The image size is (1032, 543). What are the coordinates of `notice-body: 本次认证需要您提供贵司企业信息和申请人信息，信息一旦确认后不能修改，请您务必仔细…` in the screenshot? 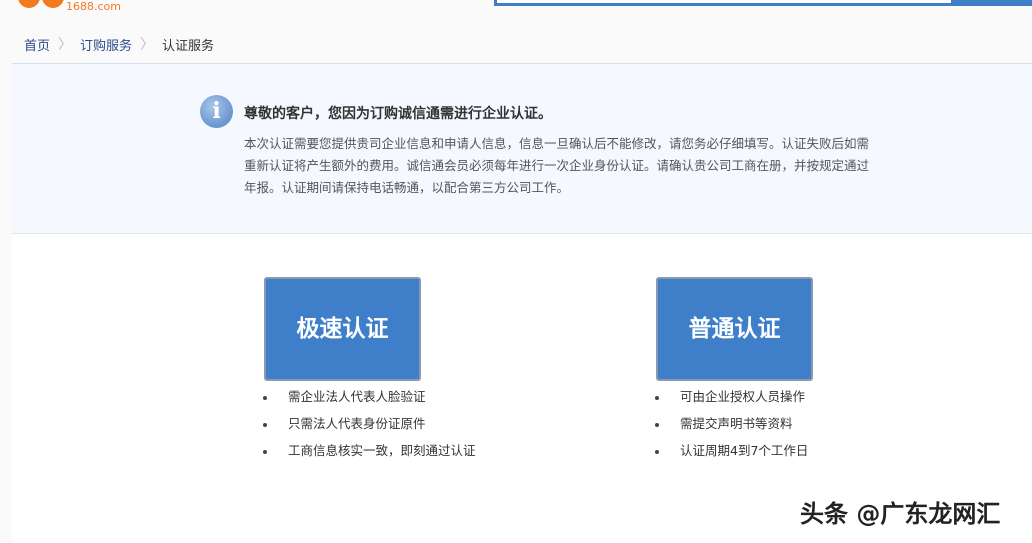 It's located at (557, 165).